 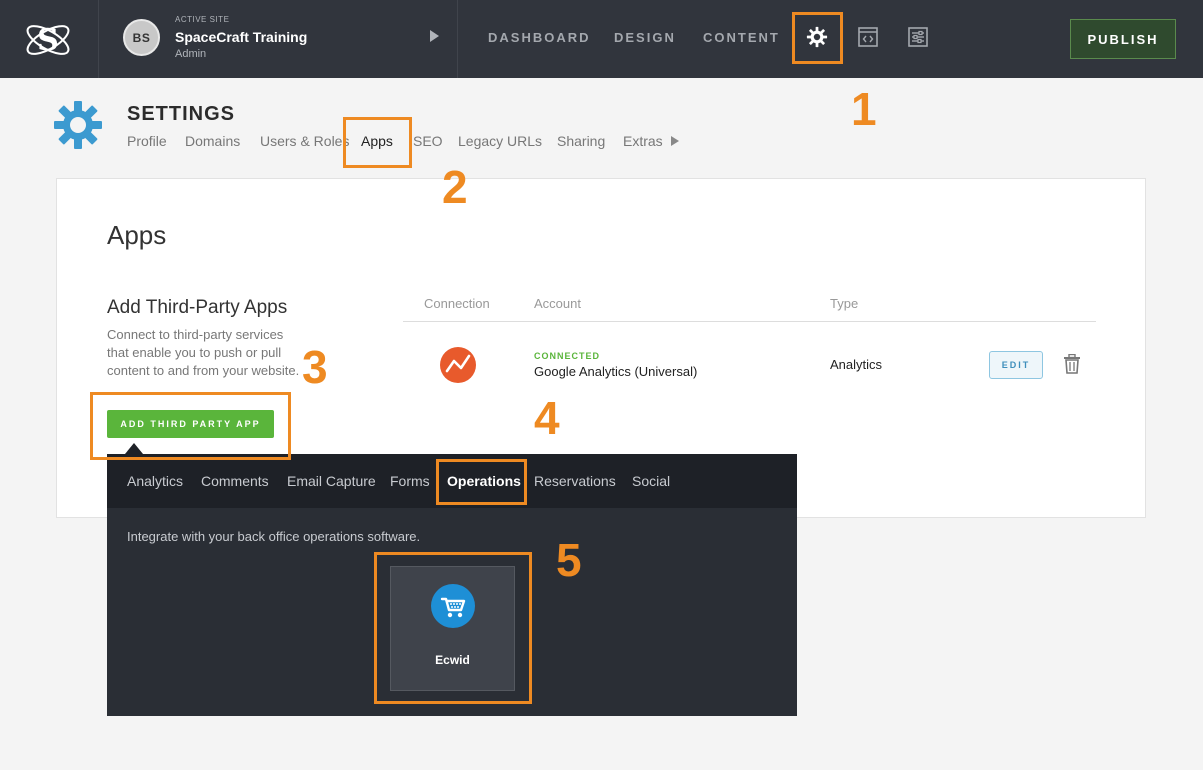 What do you see at coordinates (78, 125) in the screenshot?
I see `settings-gear-icon` at bounding box center [78, 125].